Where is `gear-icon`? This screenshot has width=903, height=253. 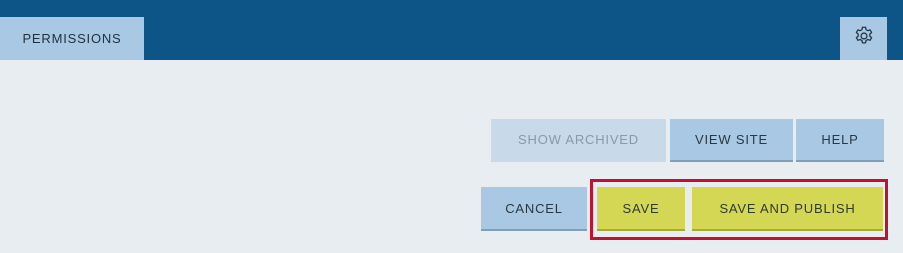 gear-icon is located at coordinates (864, 38).